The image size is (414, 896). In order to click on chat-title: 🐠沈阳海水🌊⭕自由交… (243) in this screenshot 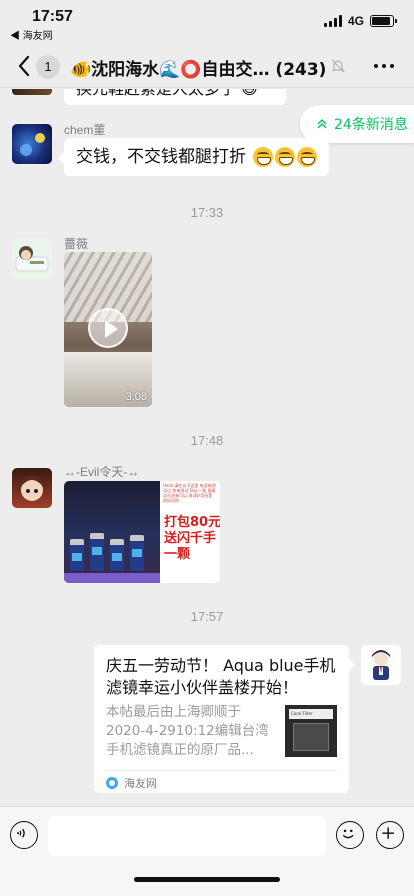, I will do `click(205, 67)`.